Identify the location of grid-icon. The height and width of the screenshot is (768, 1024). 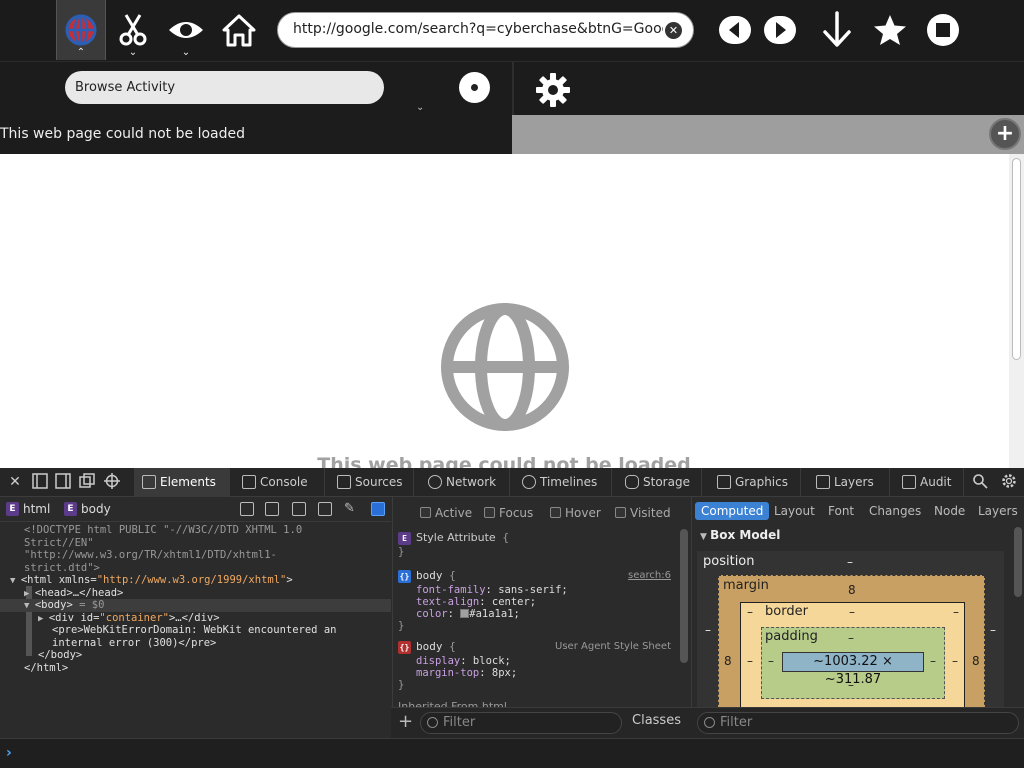
(325, 509).